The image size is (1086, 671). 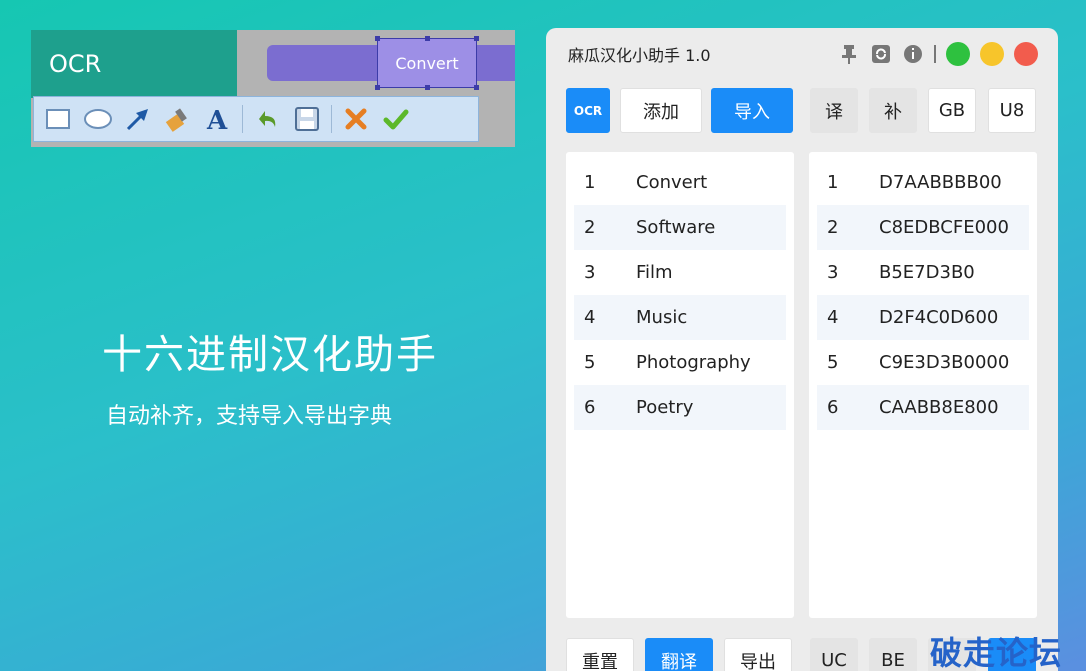 I want to click on brush-tool-icon, so click(x=178, y=119).